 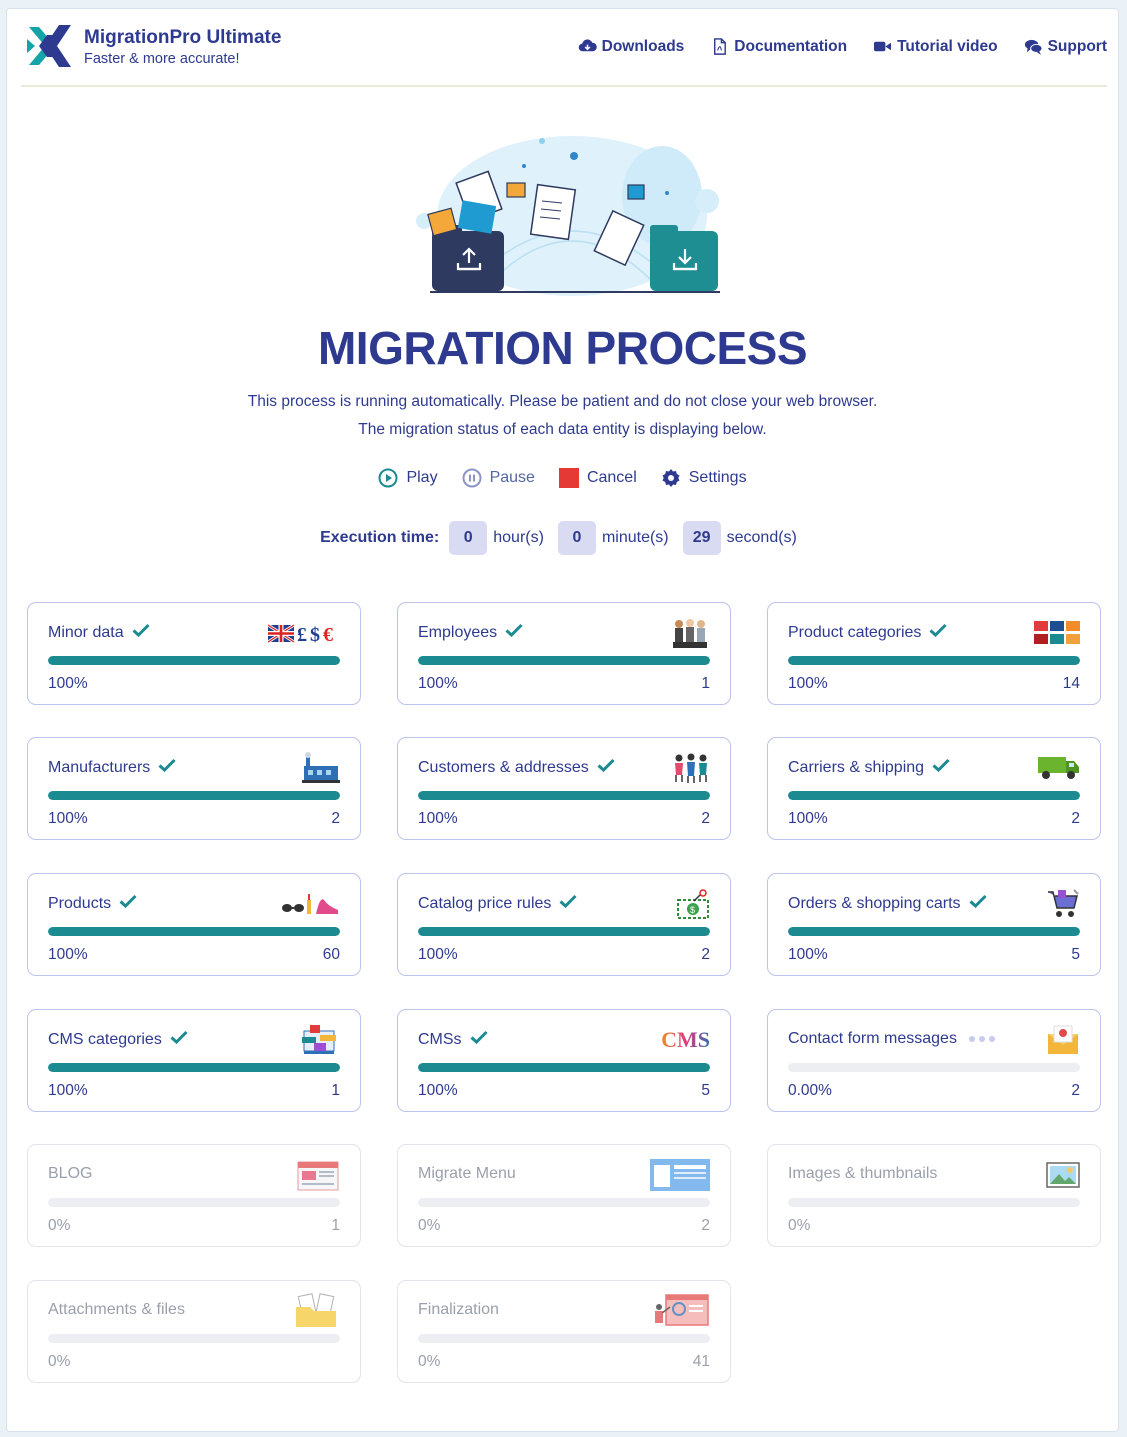 What do you see at coordinates (934, 788) in the screenshot?
I see `entity-card: Carriers & shipping 100% 2` at bounding box center [934, 788].